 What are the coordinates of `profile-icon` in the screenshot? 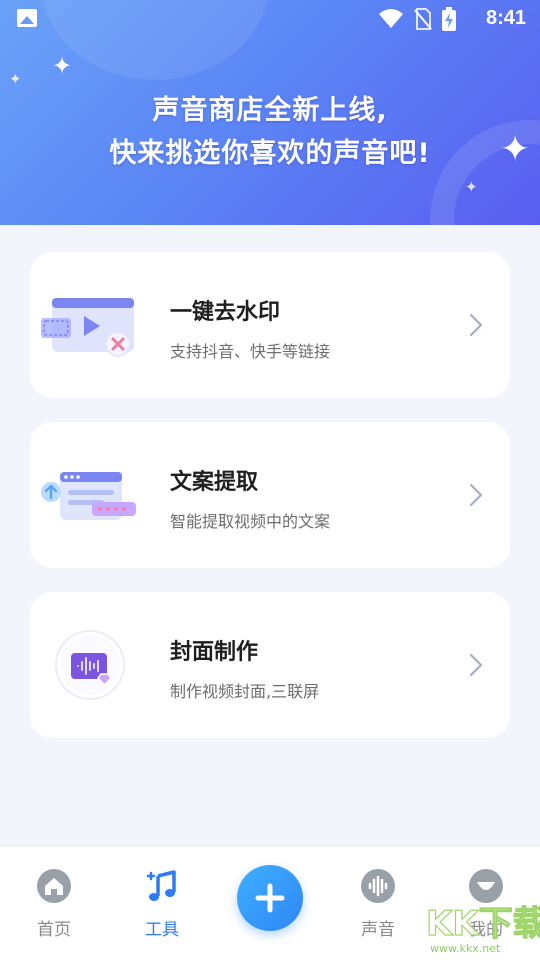 It's located at (486, 886).